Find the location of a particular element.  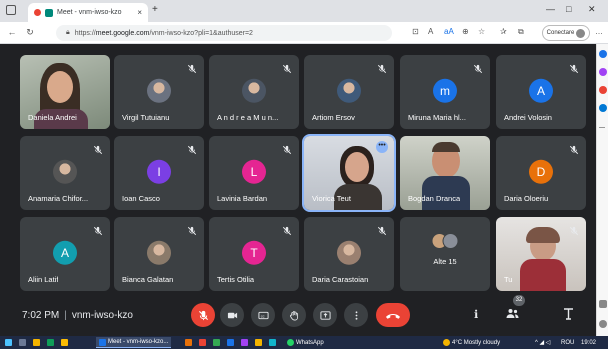

participant-name: Alte 15 is located at coordinates (445, 261).